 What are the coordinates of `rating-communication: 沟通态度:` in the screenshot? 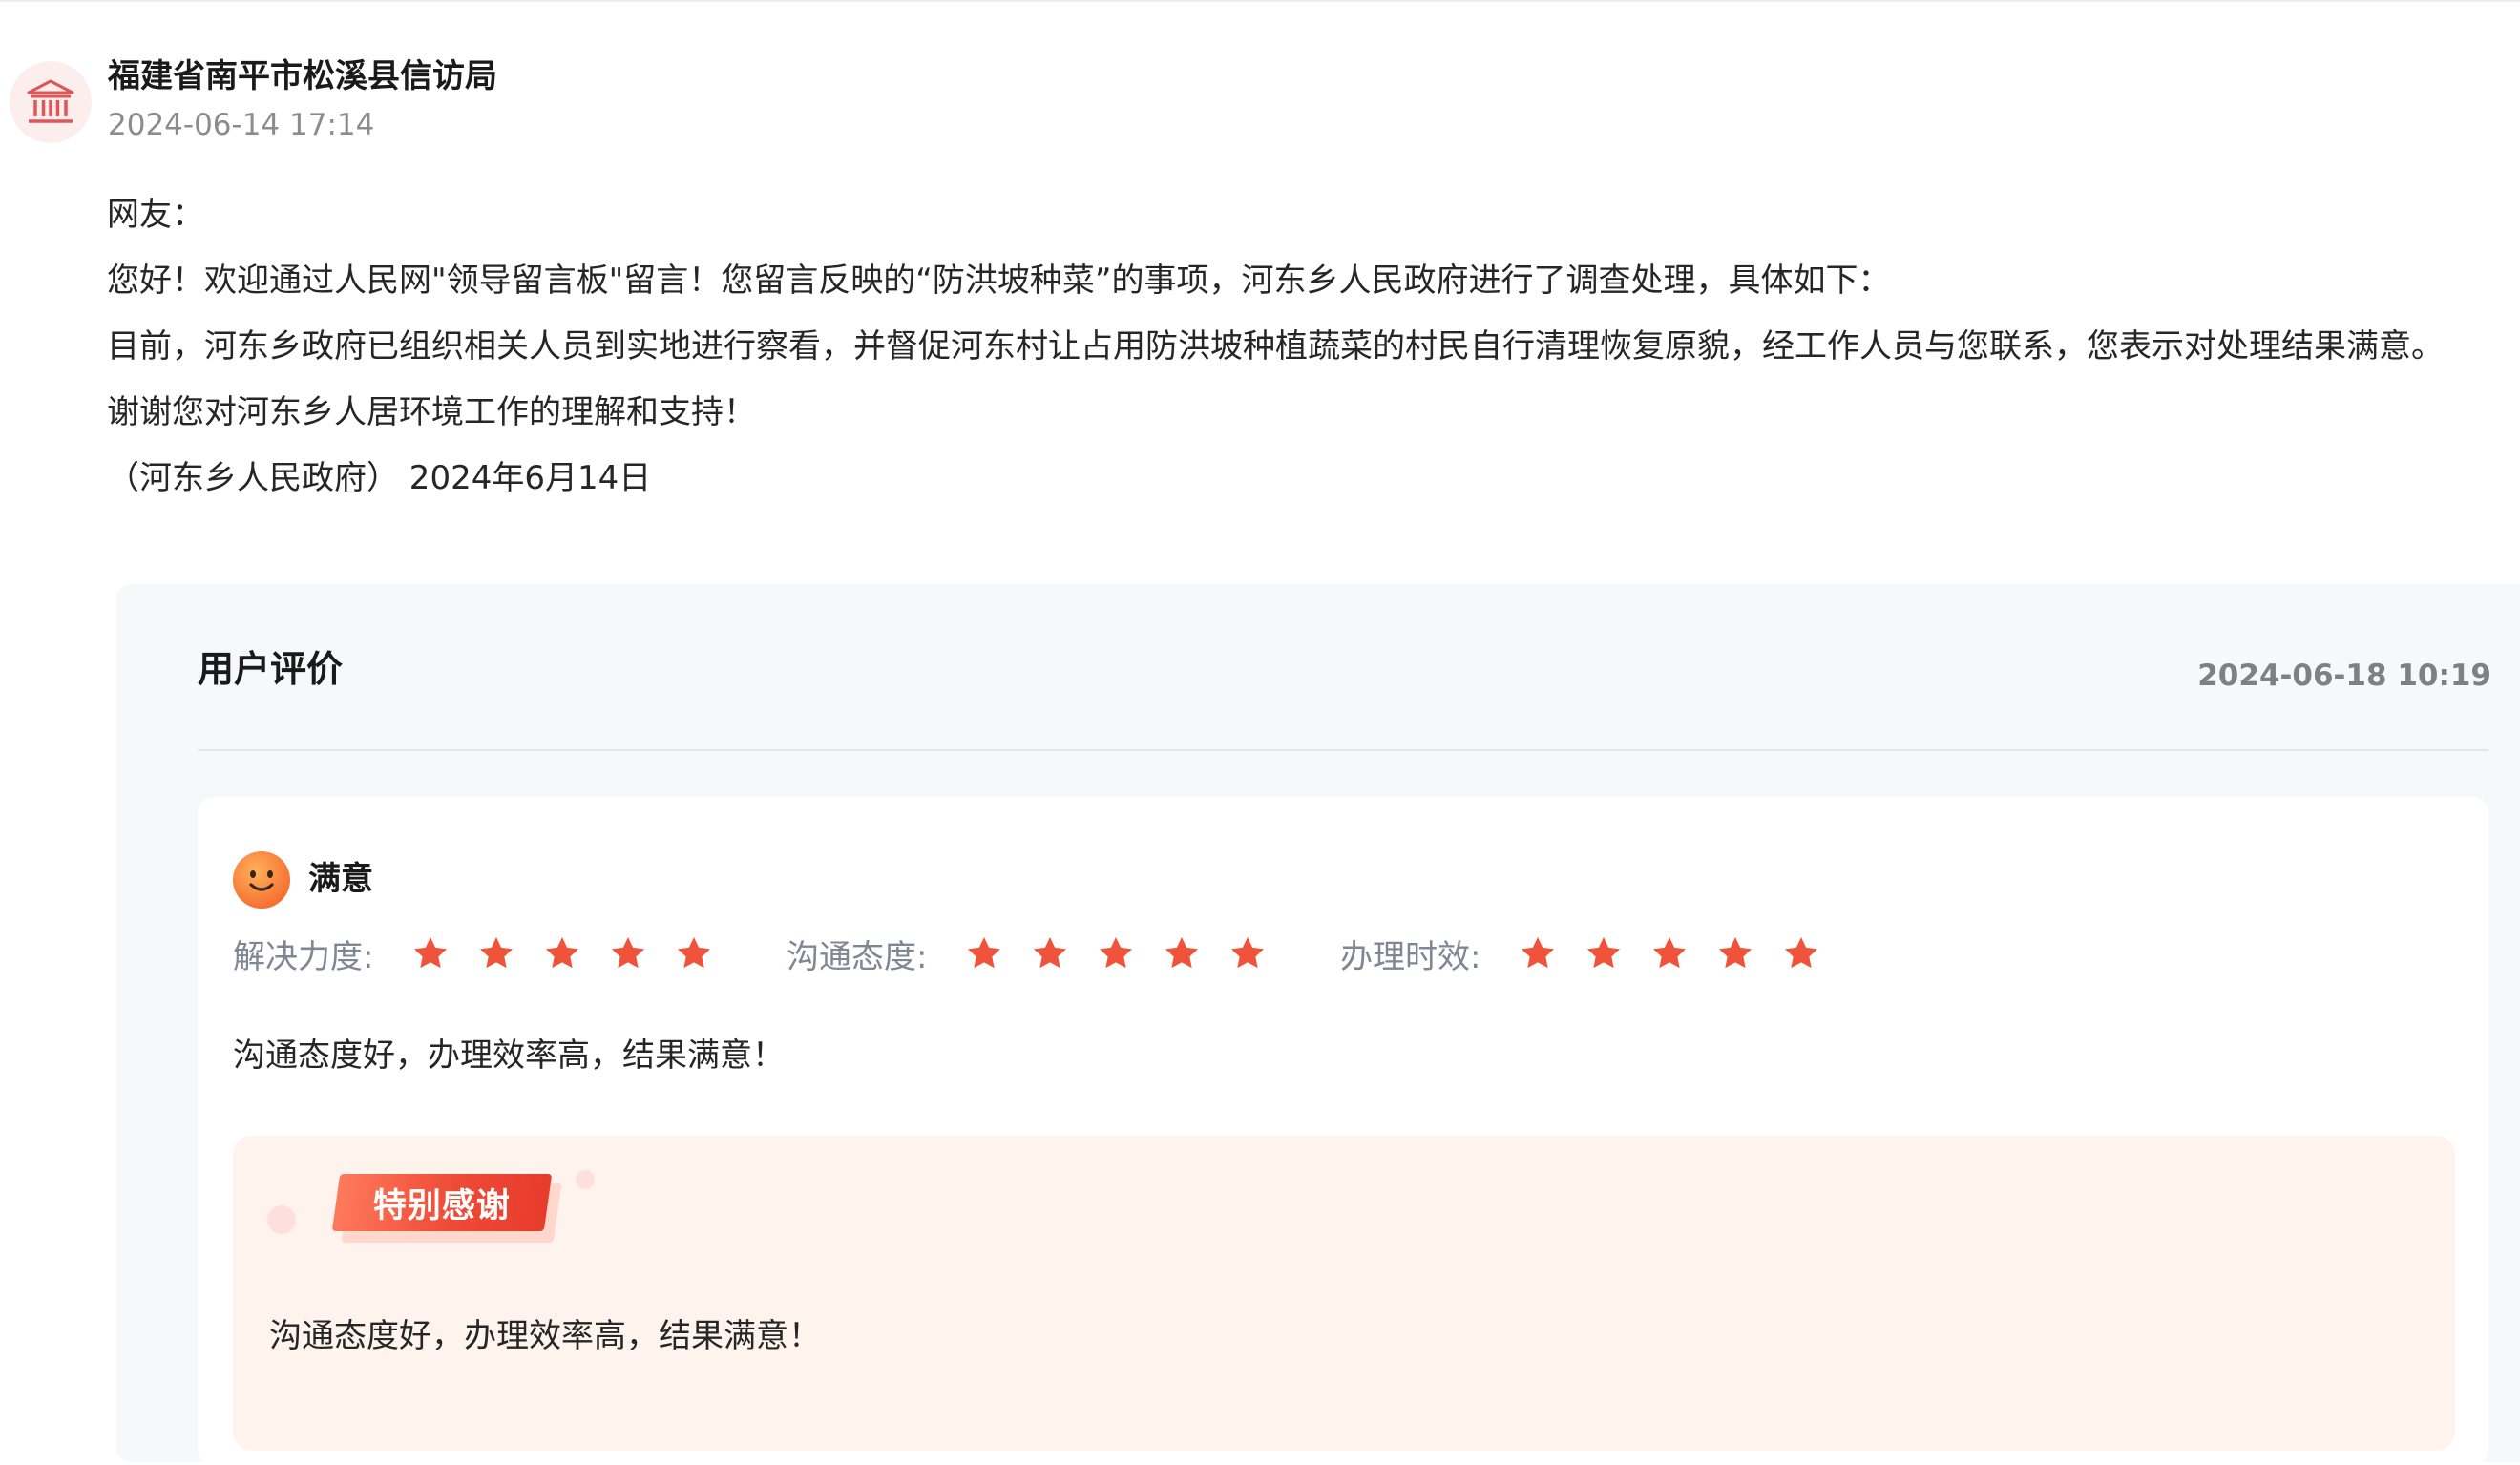 It's located at (1040, 953).